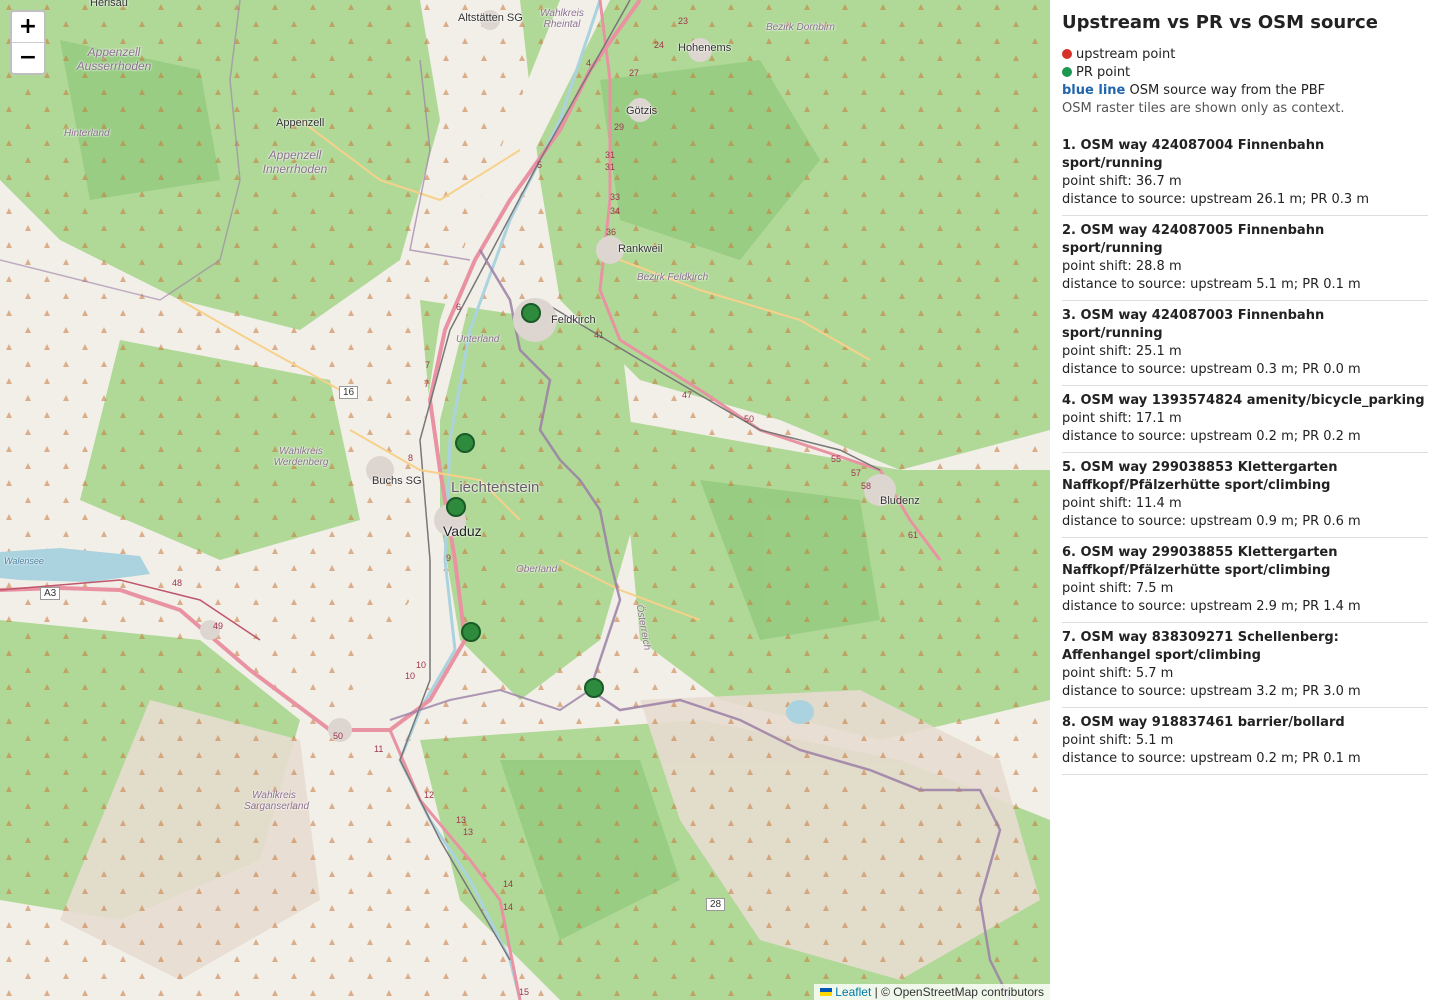  I want to click on label-herisau: Herisau, so click(109, 4).